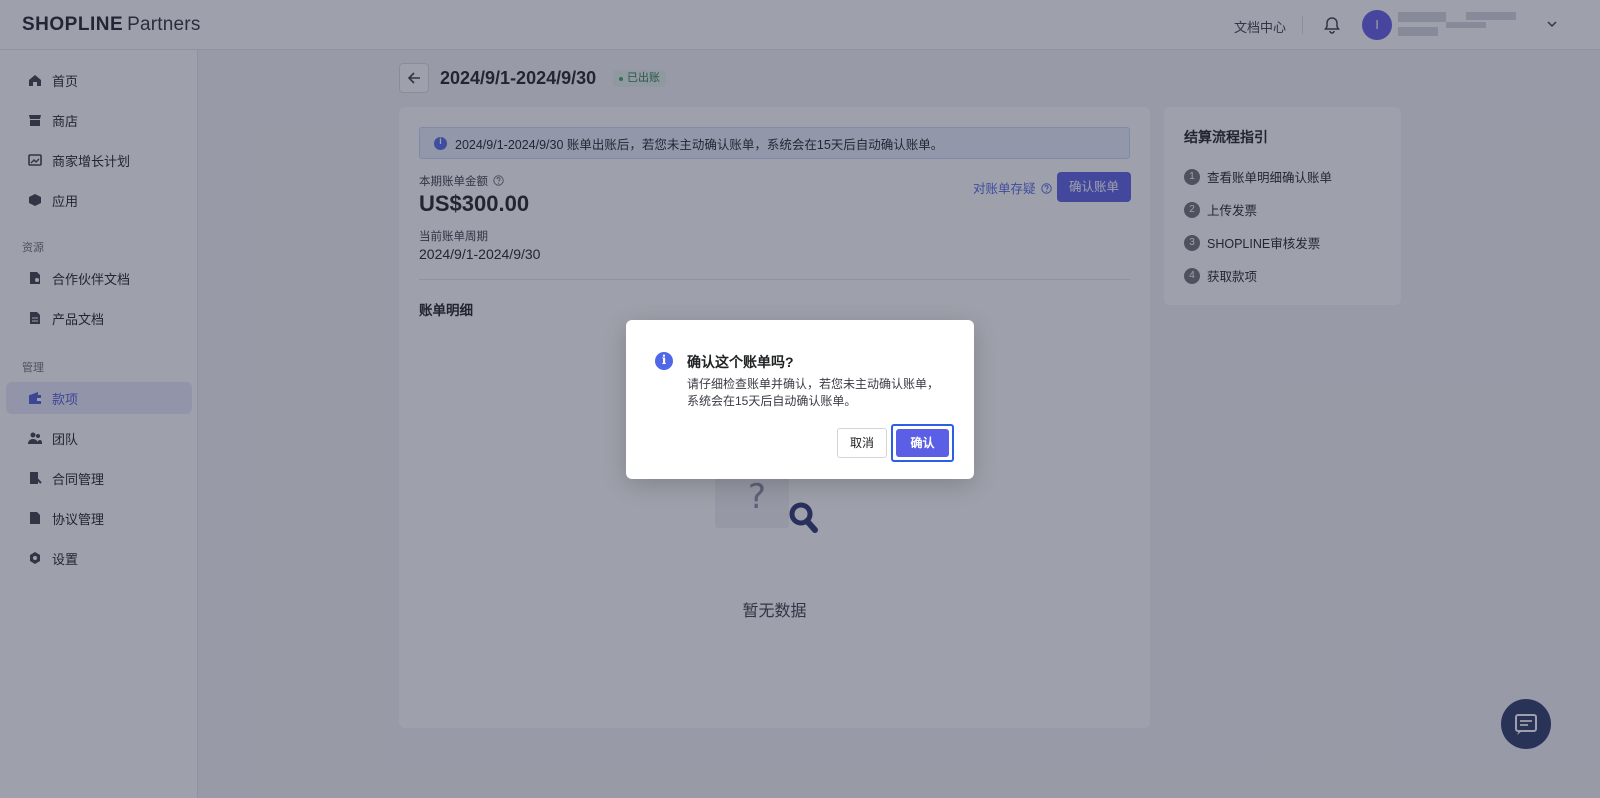 The height and width of the screenshot is (798, 1600). What do you see at coordinates (664, 361) in the screenshot?
I see `info-icon` at bounding box center [664, 361].